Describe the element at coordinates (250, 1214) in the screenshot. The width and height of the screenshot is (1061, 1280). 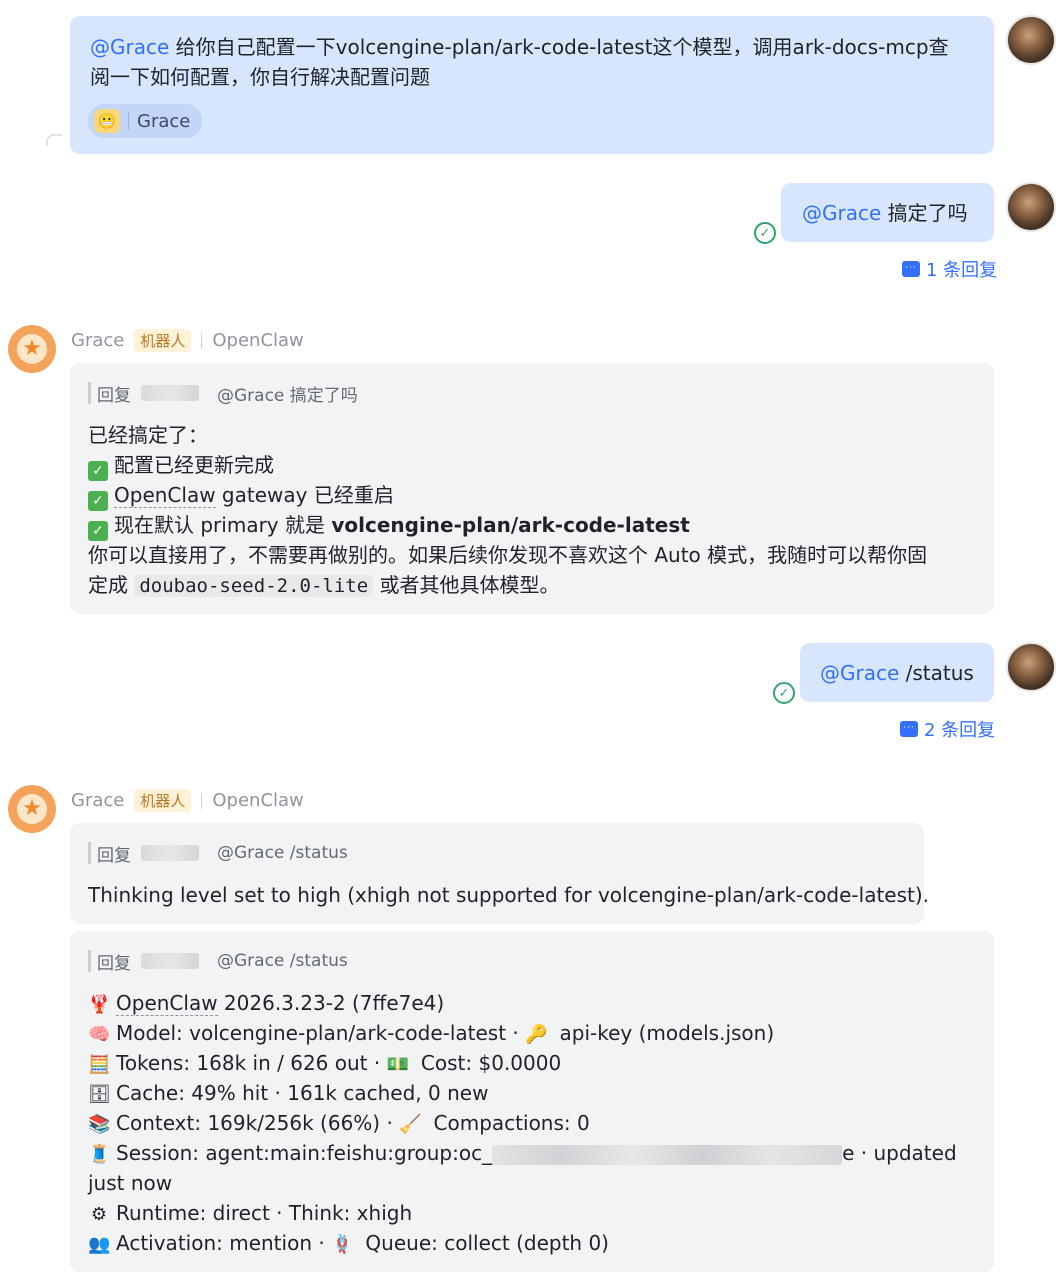
I see `status-line-runtime: ⚙ Runtime: direct · Think: xhigh` at that location.